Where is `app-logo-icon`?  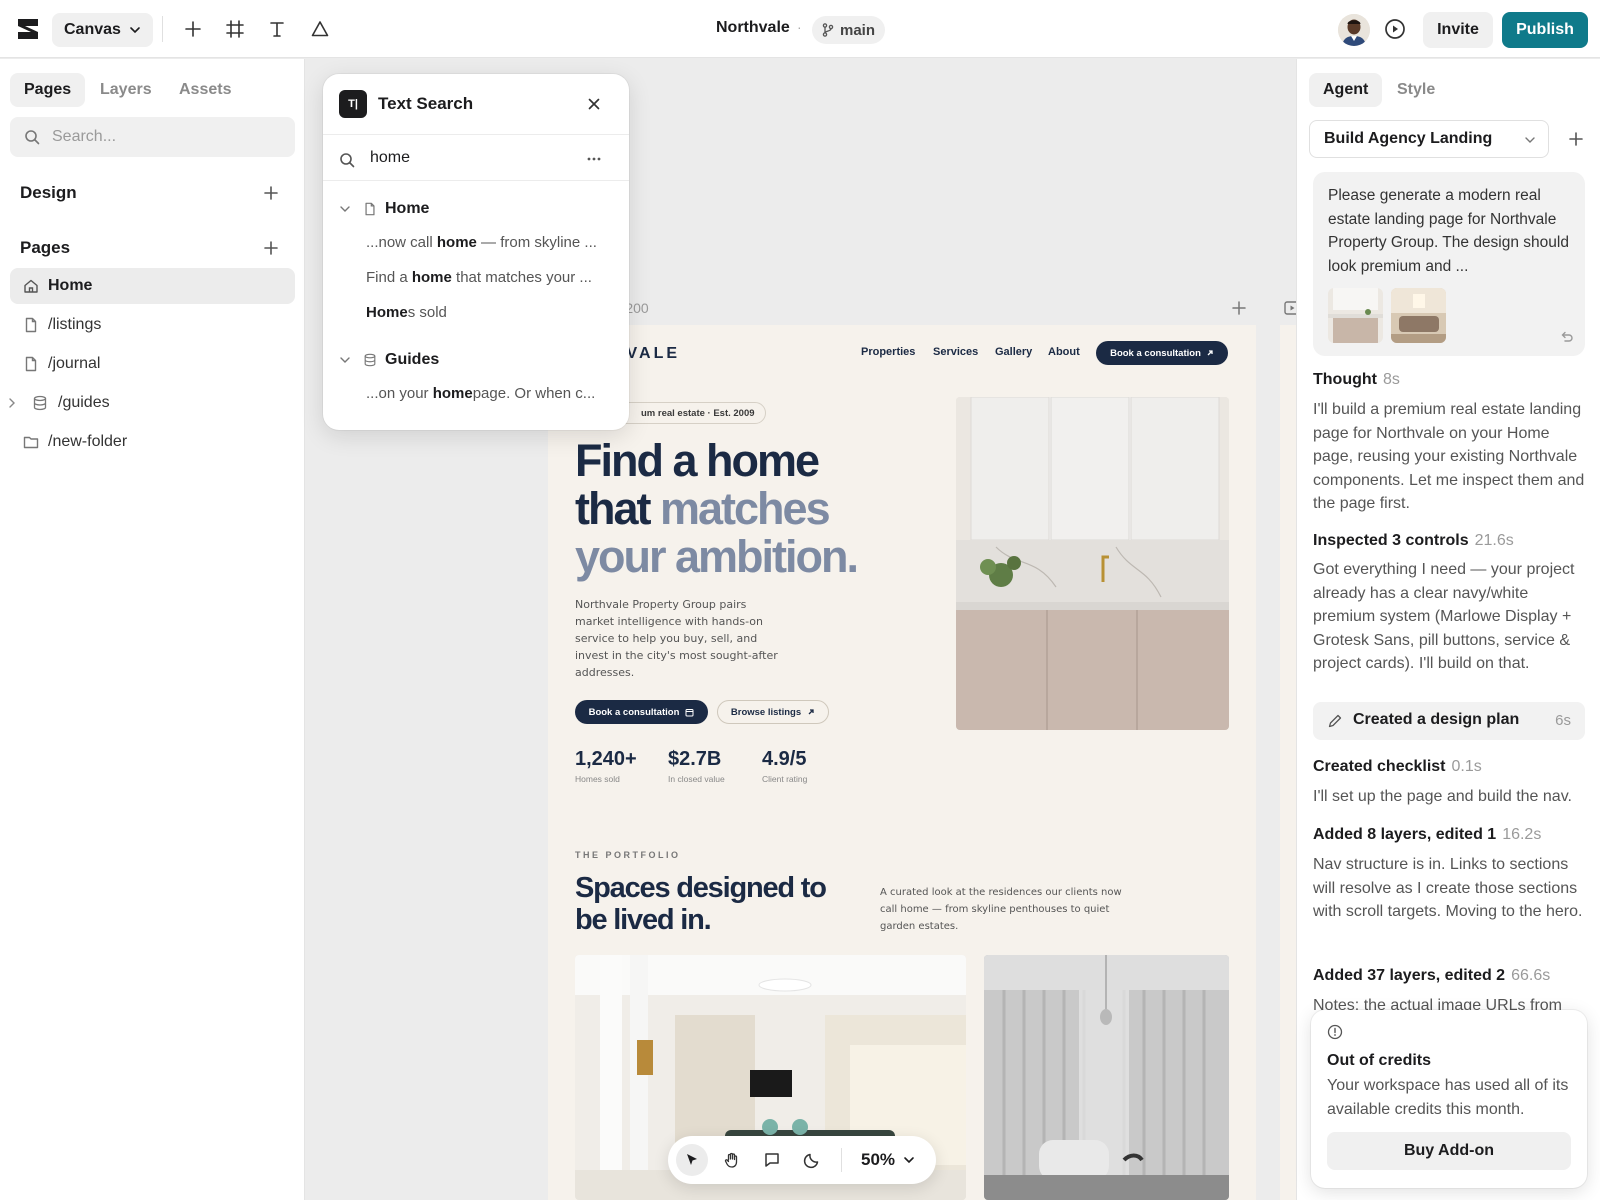
app-logo-icon is located at coordinates (28, 29).